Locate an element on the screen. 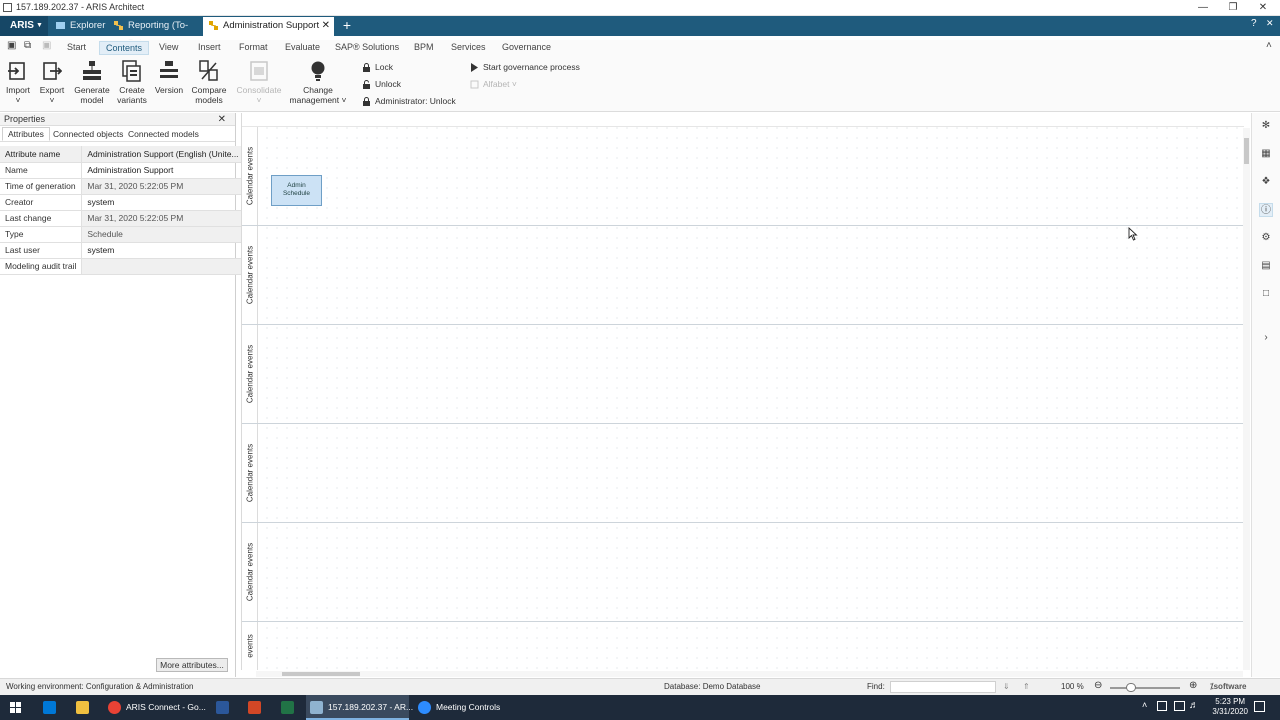 The image size is (1280, 720). export-button: Export ˅ is located at coordinates (52, 82).